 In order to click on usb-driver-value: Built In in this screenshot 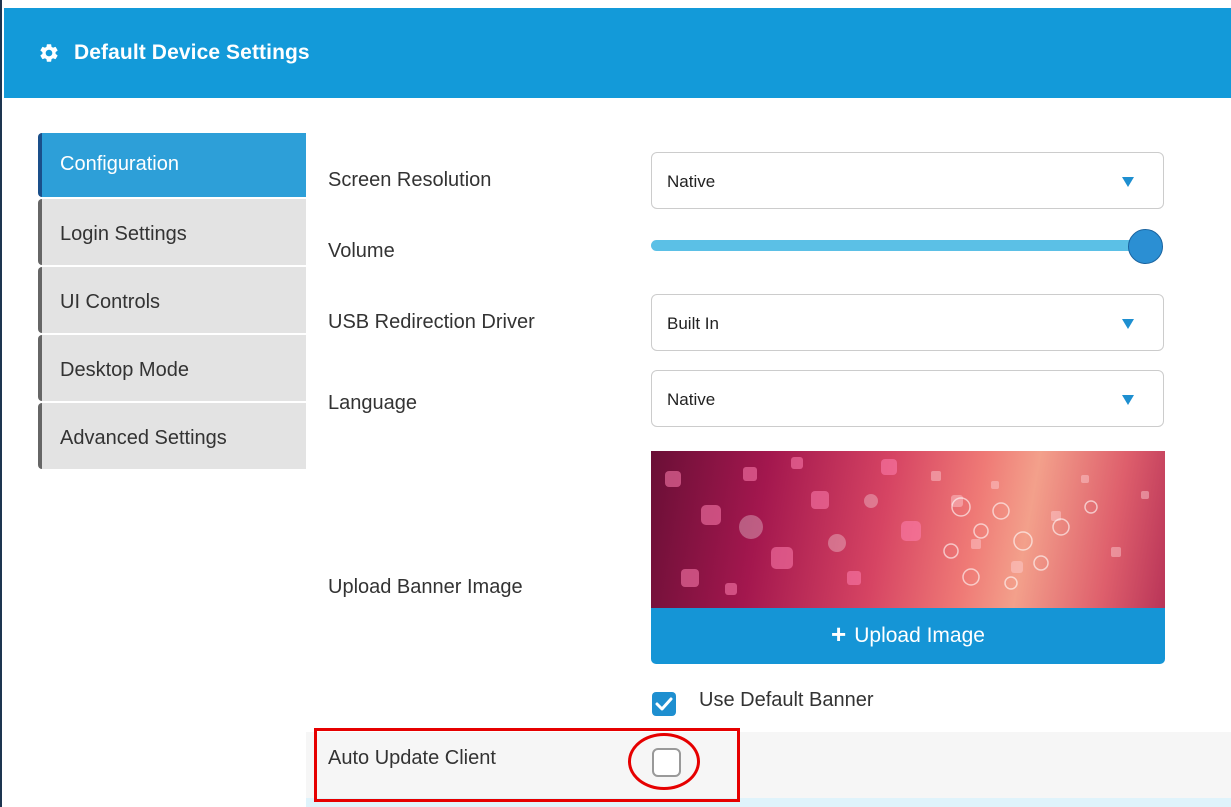, I will do `click(693, 323)`.